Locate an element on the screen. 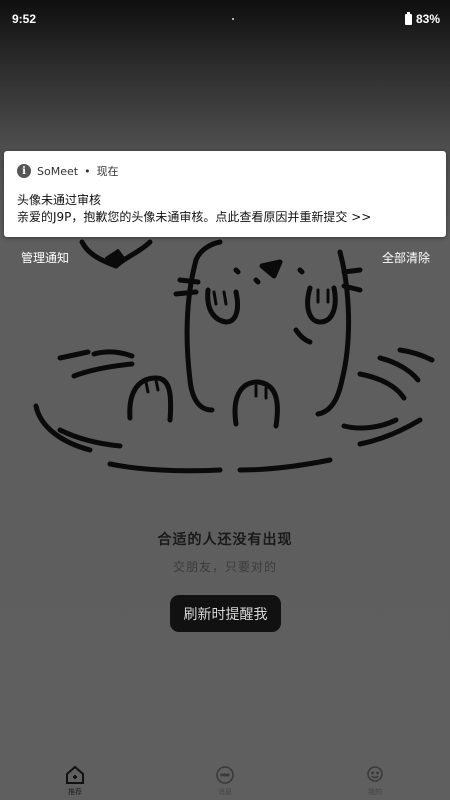  tab-profile: 我的 is located at coordinates (375, 779).